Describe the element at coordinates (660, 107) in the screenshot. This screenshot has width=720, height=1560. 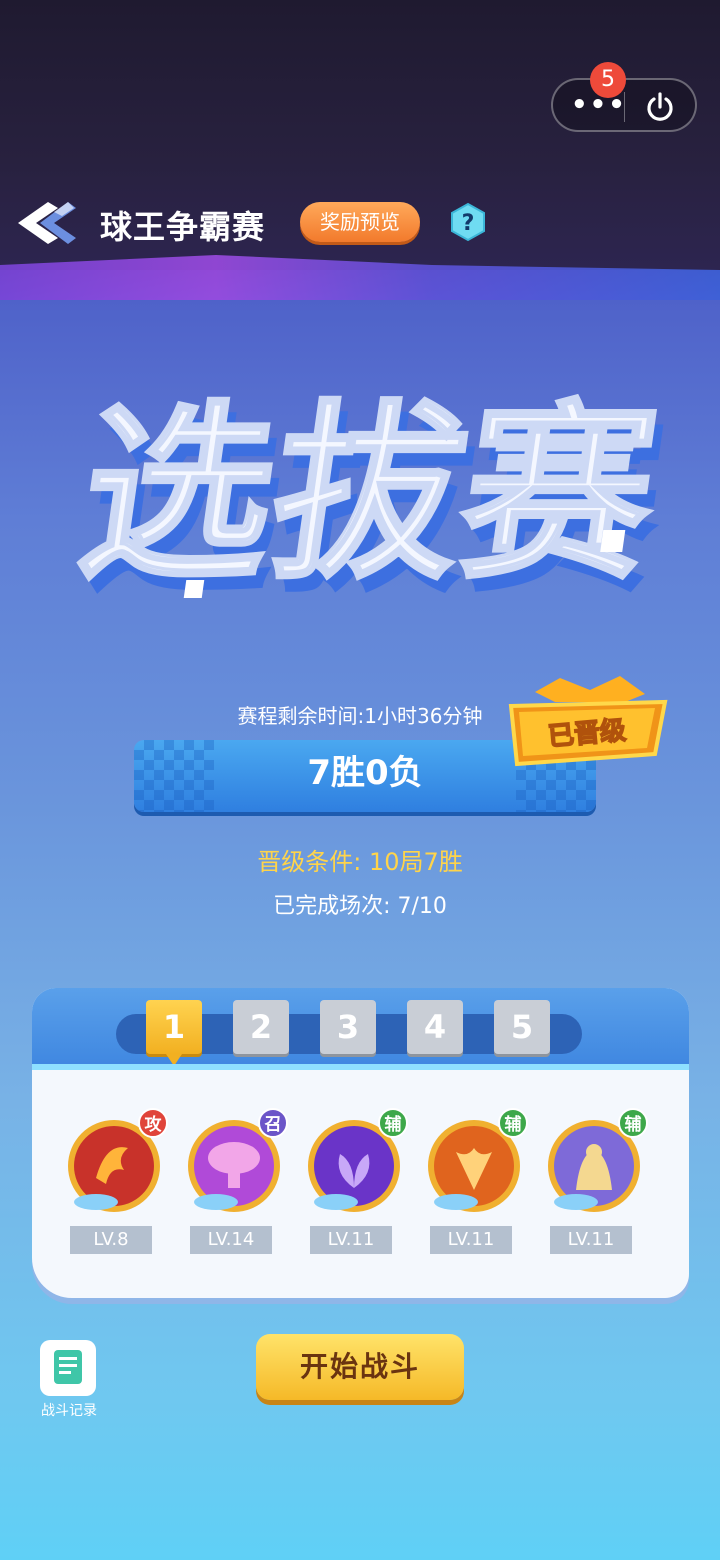
I see `power-icon` at that location.